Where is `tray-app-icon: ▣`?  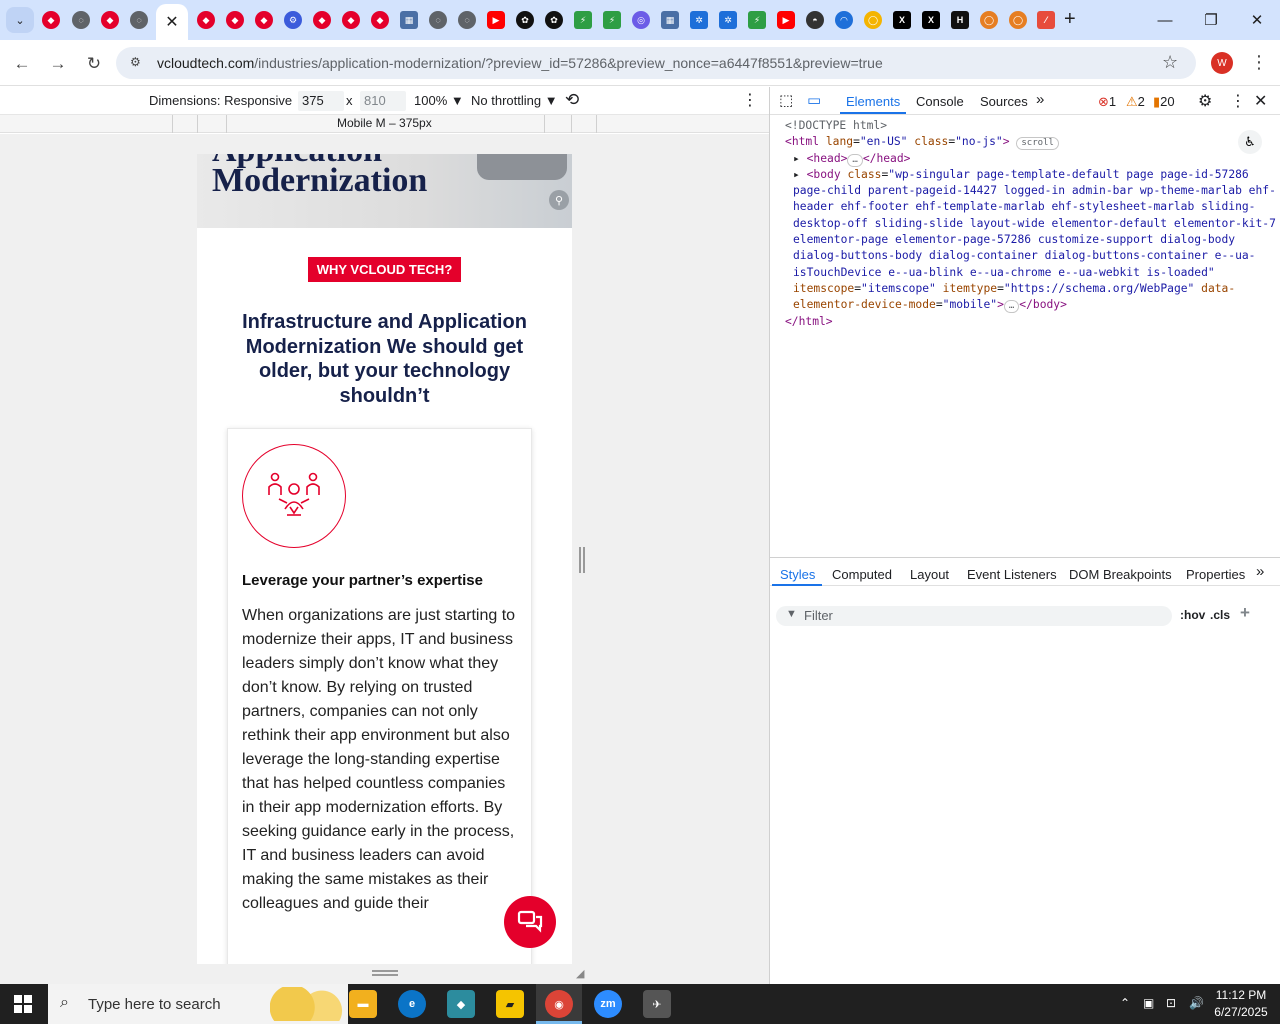 tray-app-icon: ▣ is located at coordinates (1148, 1003).